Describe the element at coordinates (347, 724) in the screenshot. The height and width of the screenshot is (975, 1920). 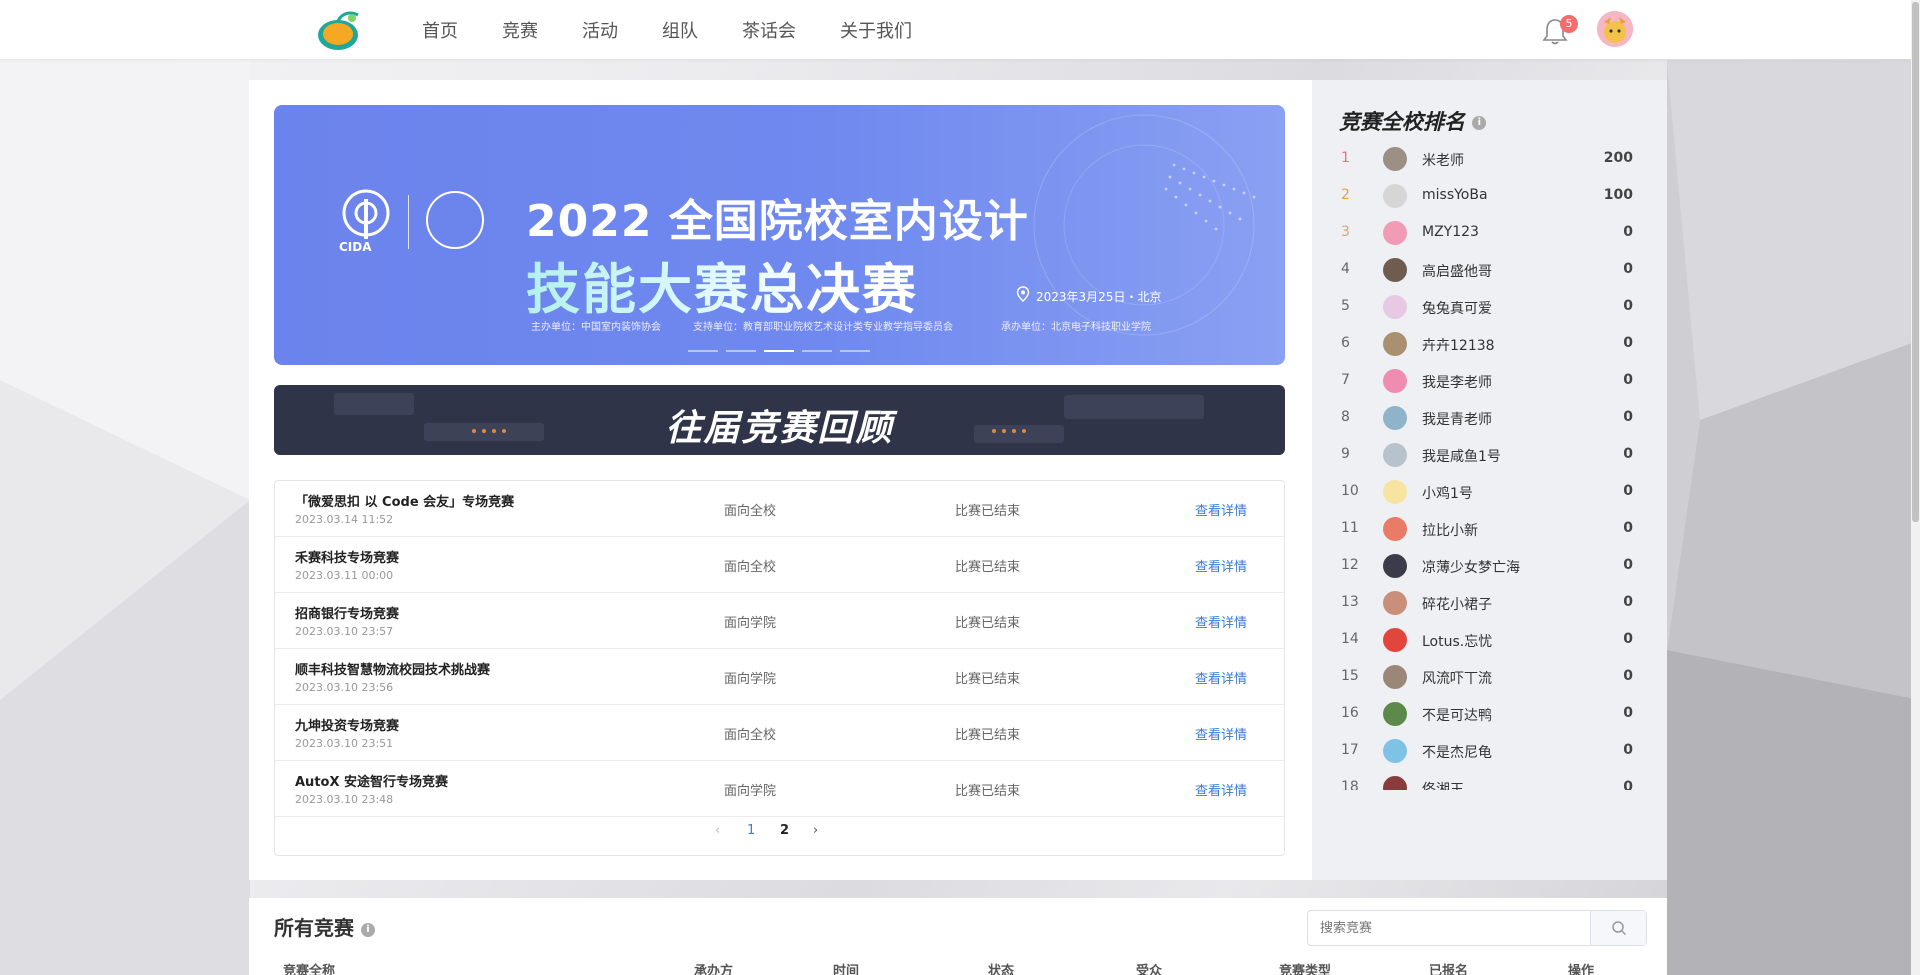
I see `competition-name: 九坤投资专场竞赛` at that location.